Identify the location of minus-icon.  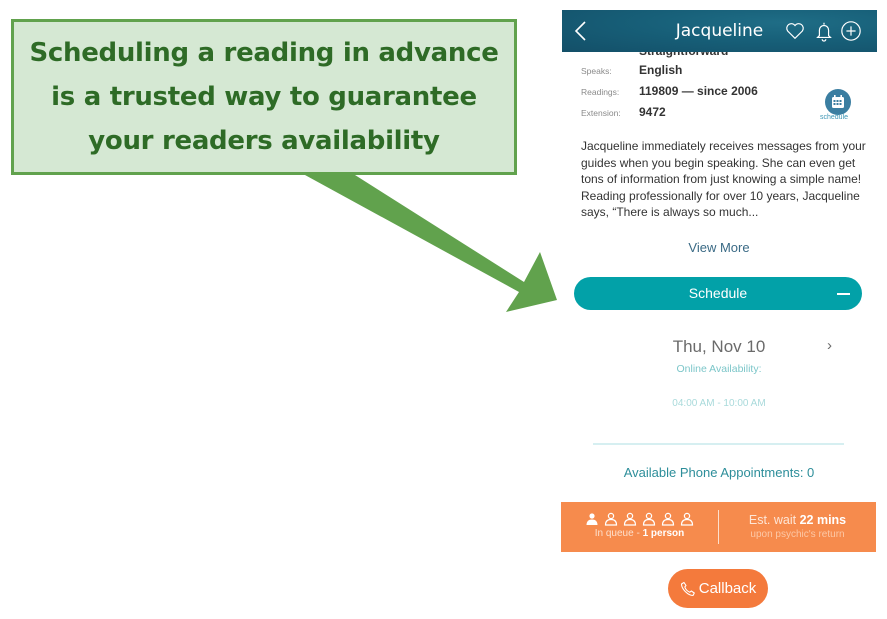
(843, 294).